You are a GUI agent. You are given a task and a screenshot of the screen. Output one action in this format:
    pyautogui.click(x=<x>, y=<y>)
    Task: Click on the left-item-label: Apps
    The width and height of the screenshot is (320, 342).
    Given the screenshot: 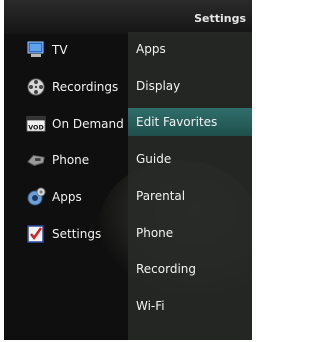 What is the action you would take?
    pyautogui.click(x=67, y=197)
    